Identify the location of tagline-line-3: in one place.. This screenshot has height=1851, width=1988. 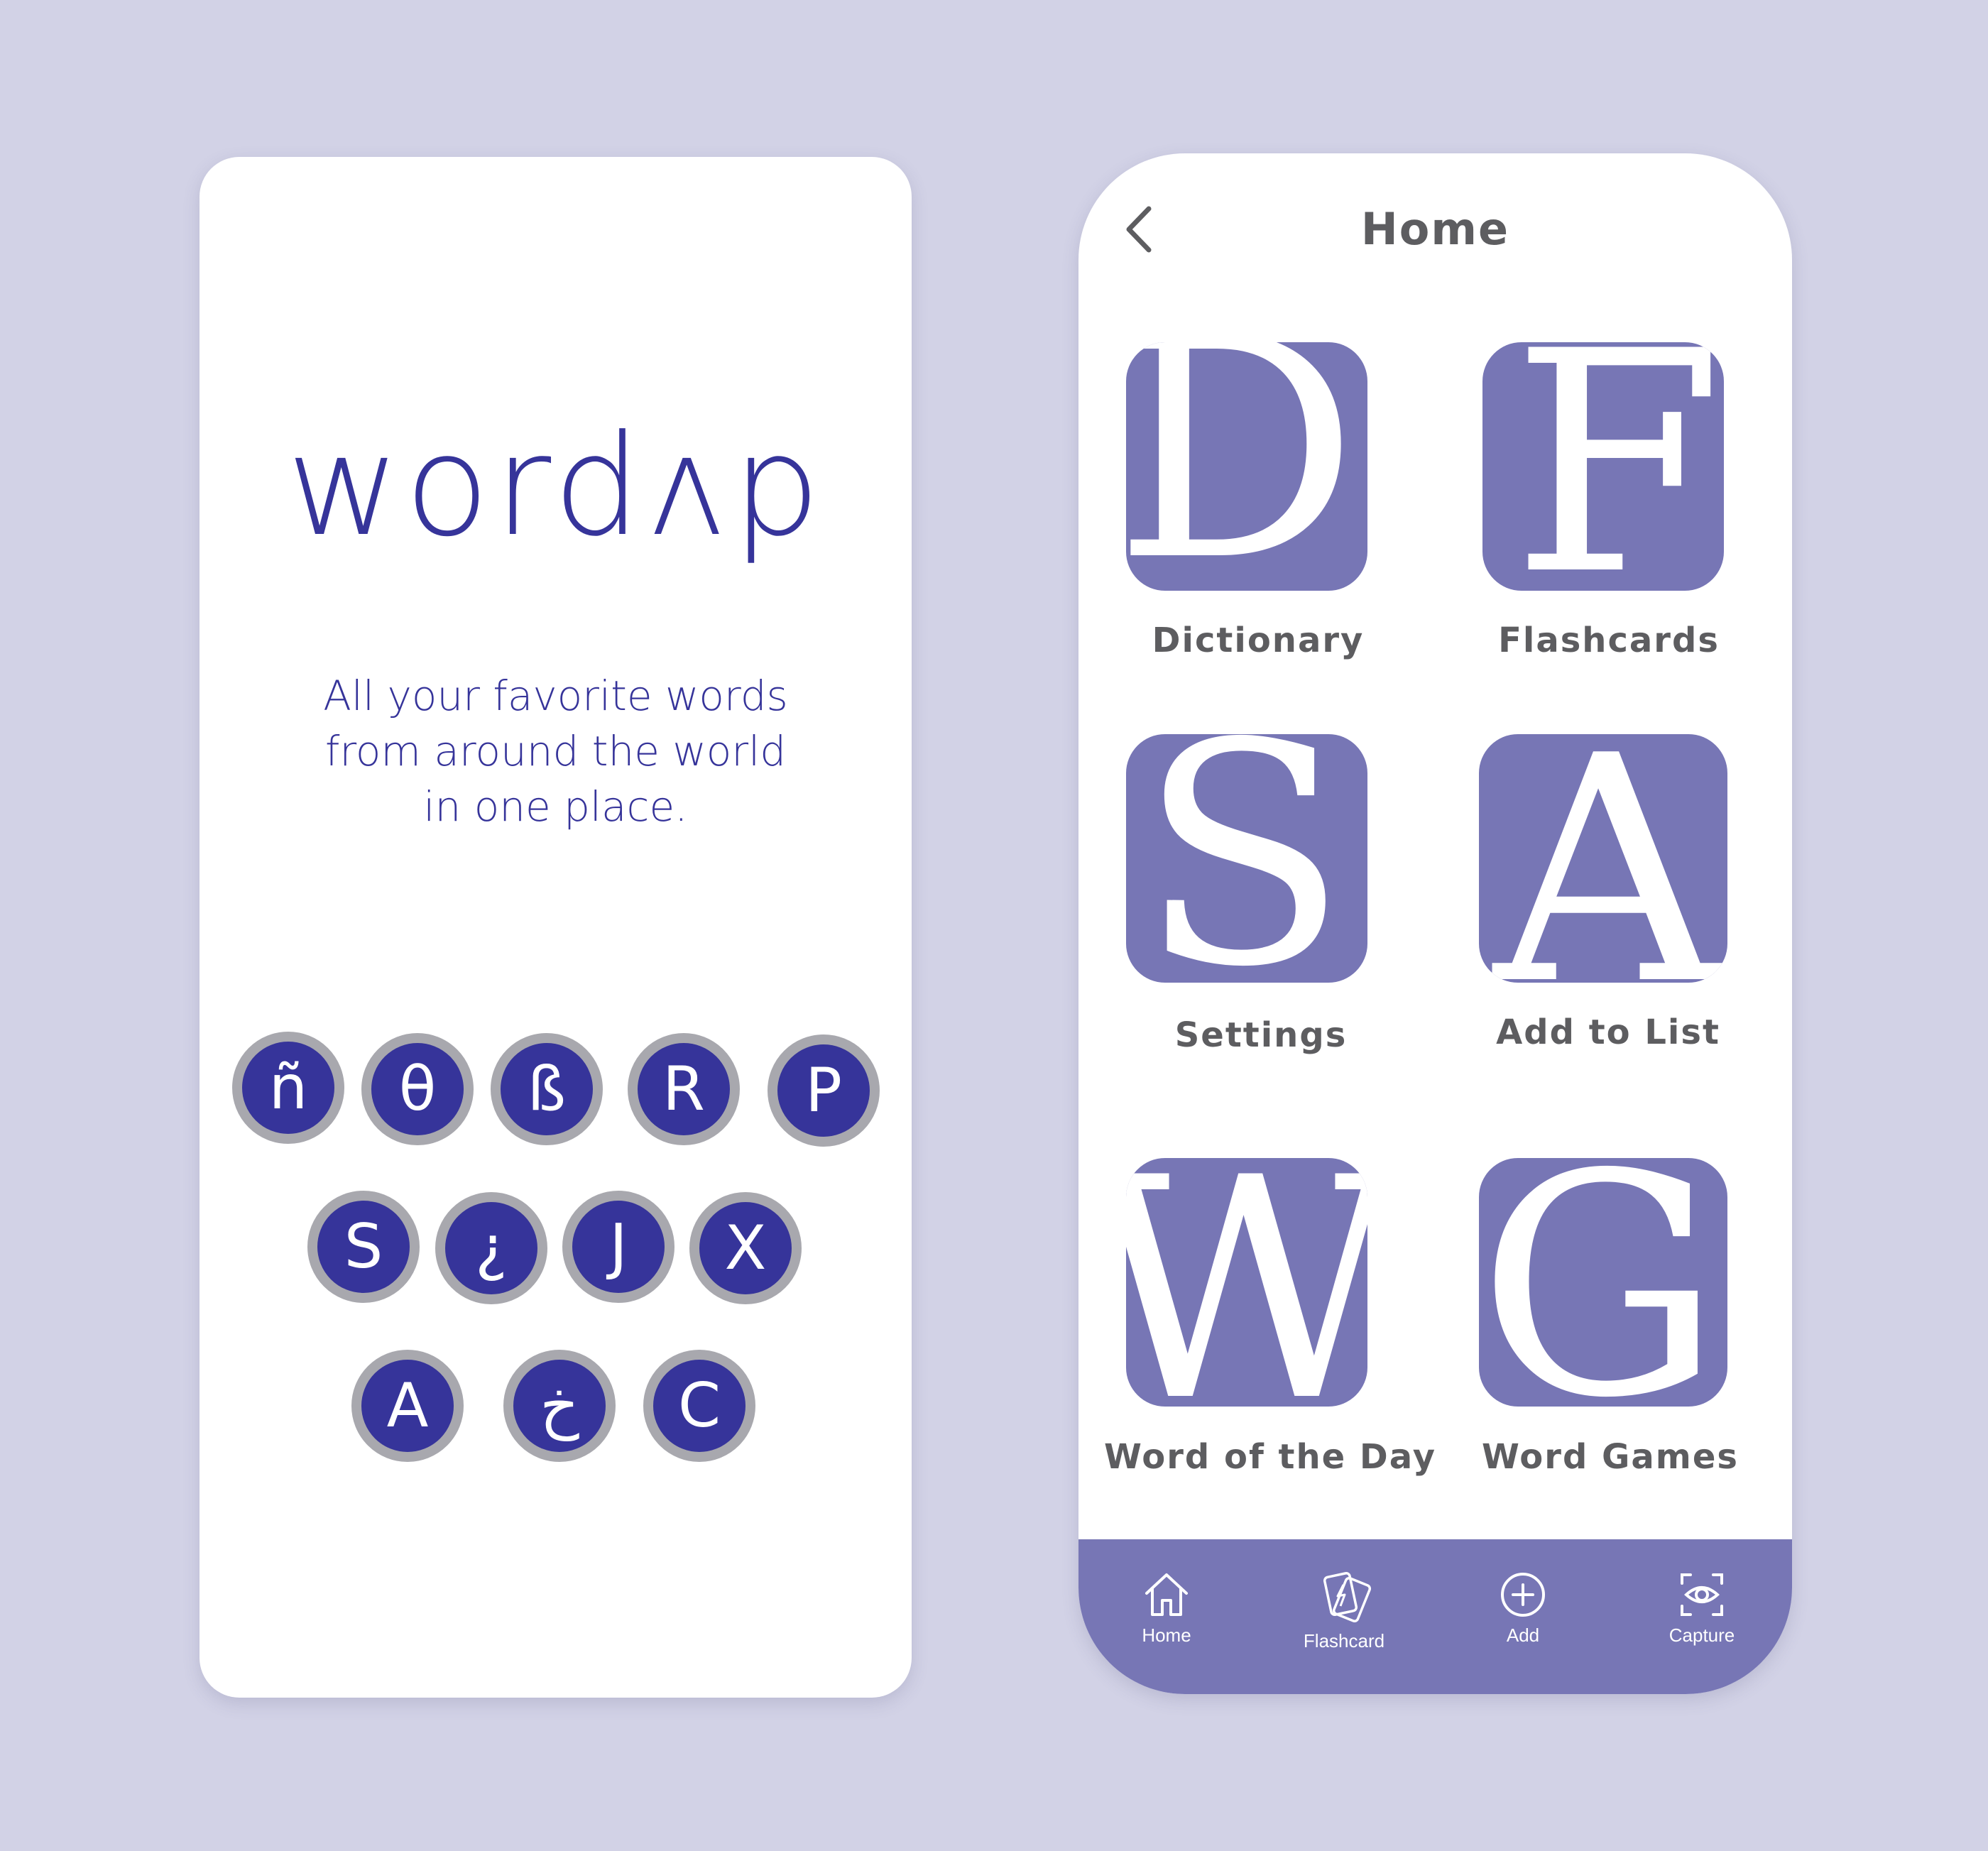
(555, 806).